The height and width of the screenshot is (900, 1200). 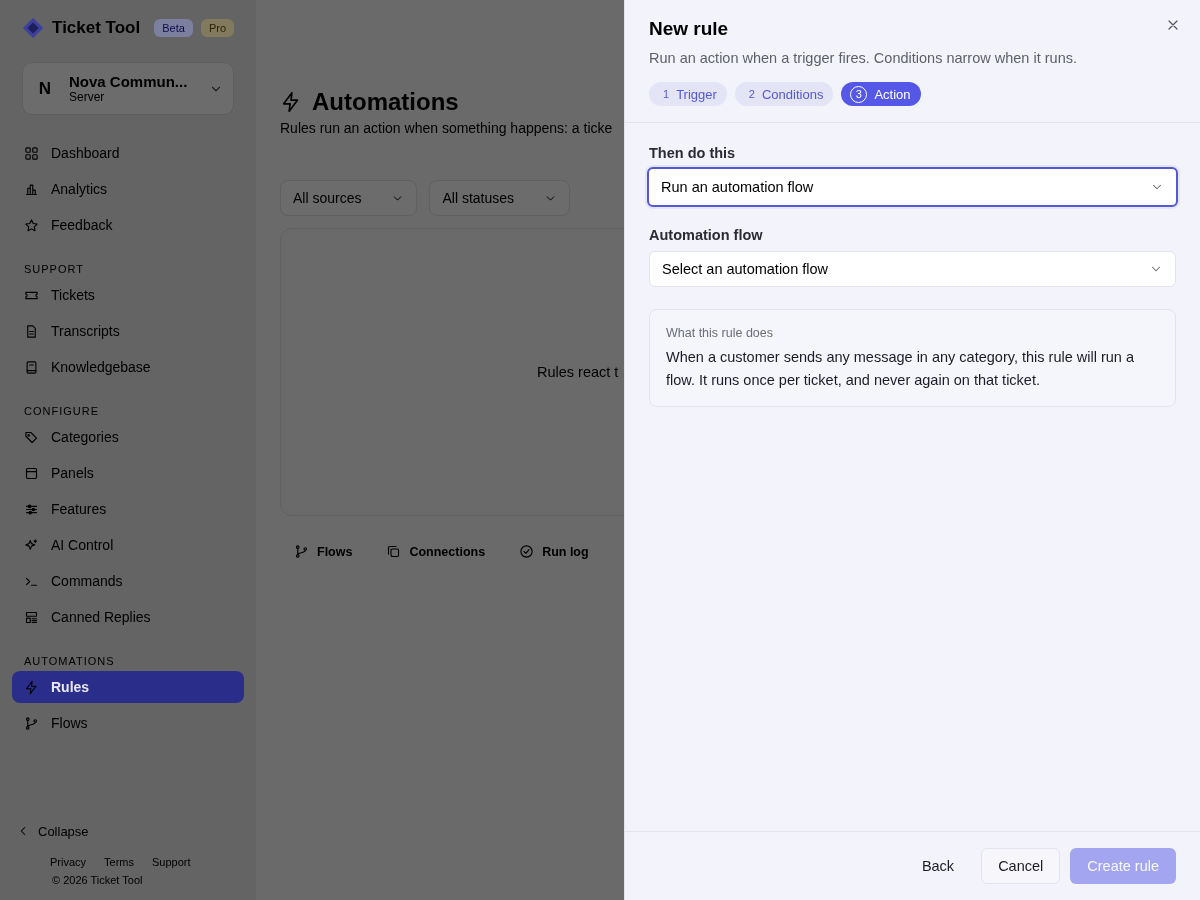 I want to click on panel-icon, so click(x=31, y=473).